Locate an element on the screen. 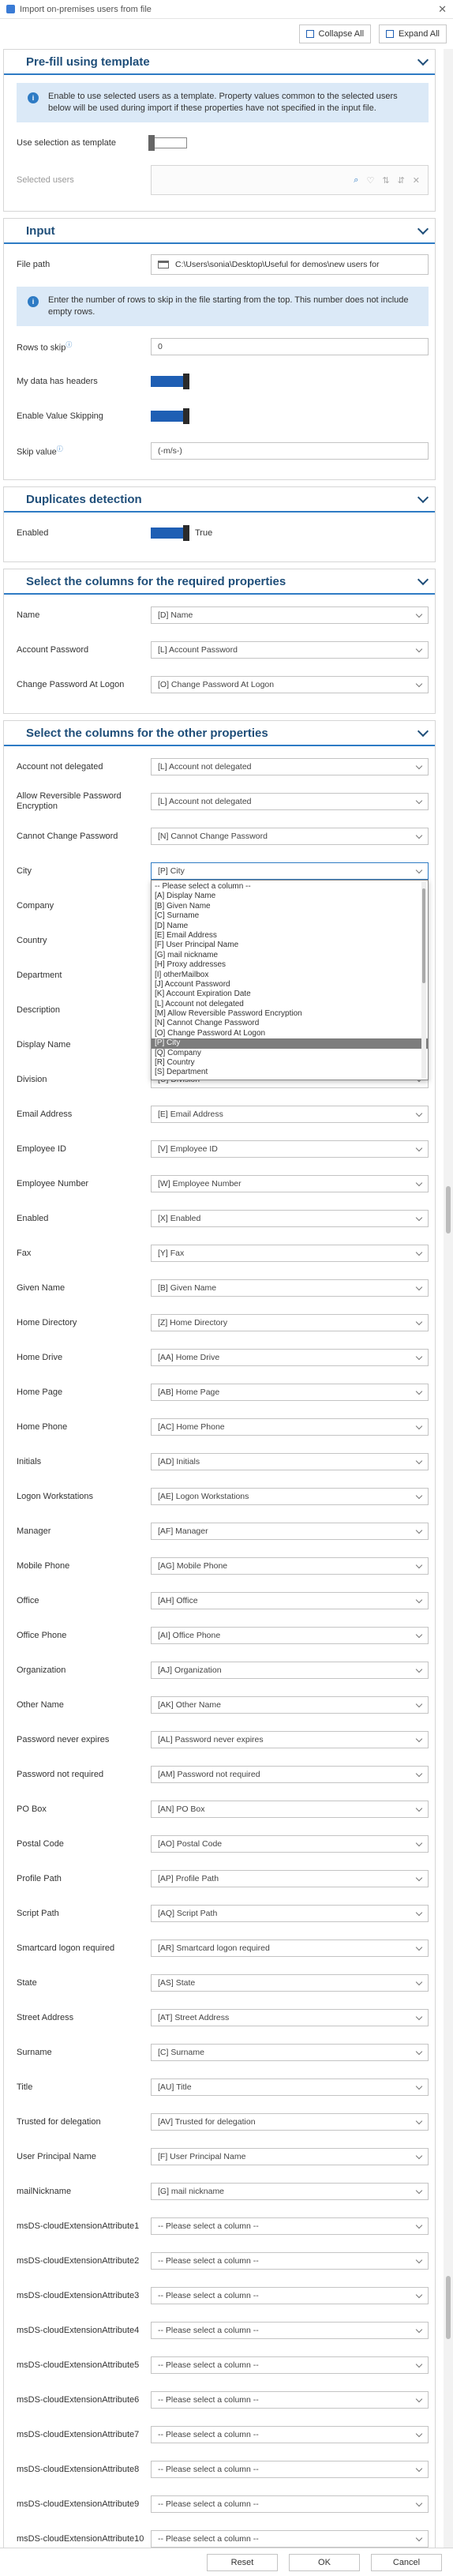 The image size is (453, 2576). heart-icon: ♡ is located at coordinates (370, 180).